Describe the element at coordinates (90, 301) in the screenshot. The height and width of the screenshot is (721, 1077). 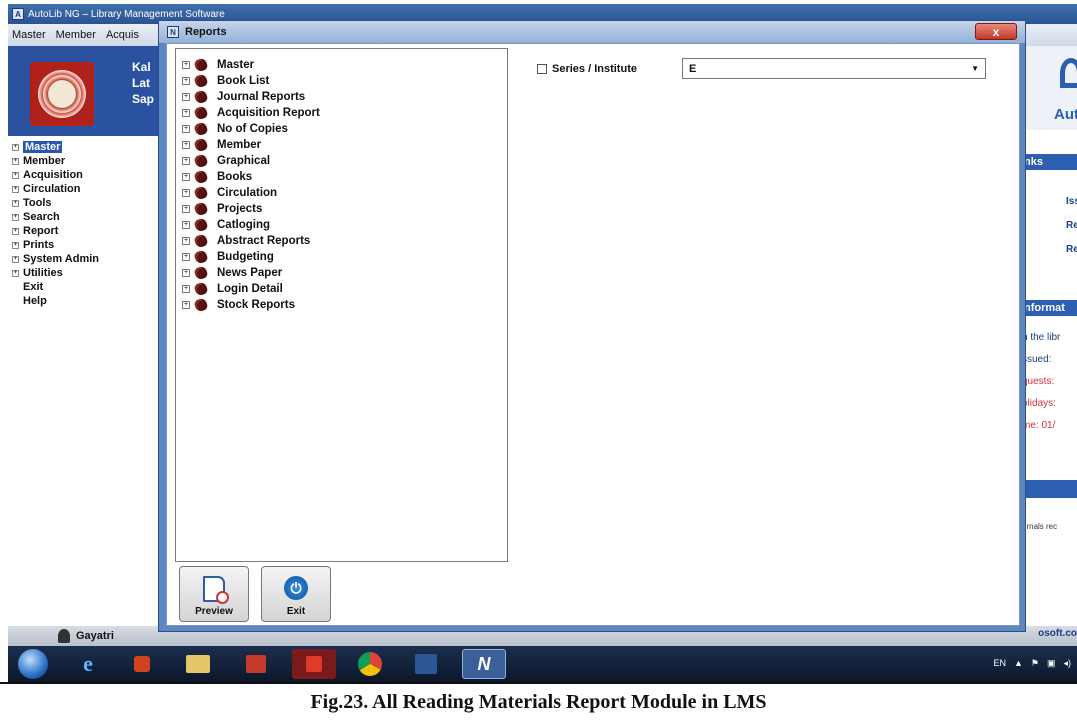
I see `nav-item-help: Help` at that location.